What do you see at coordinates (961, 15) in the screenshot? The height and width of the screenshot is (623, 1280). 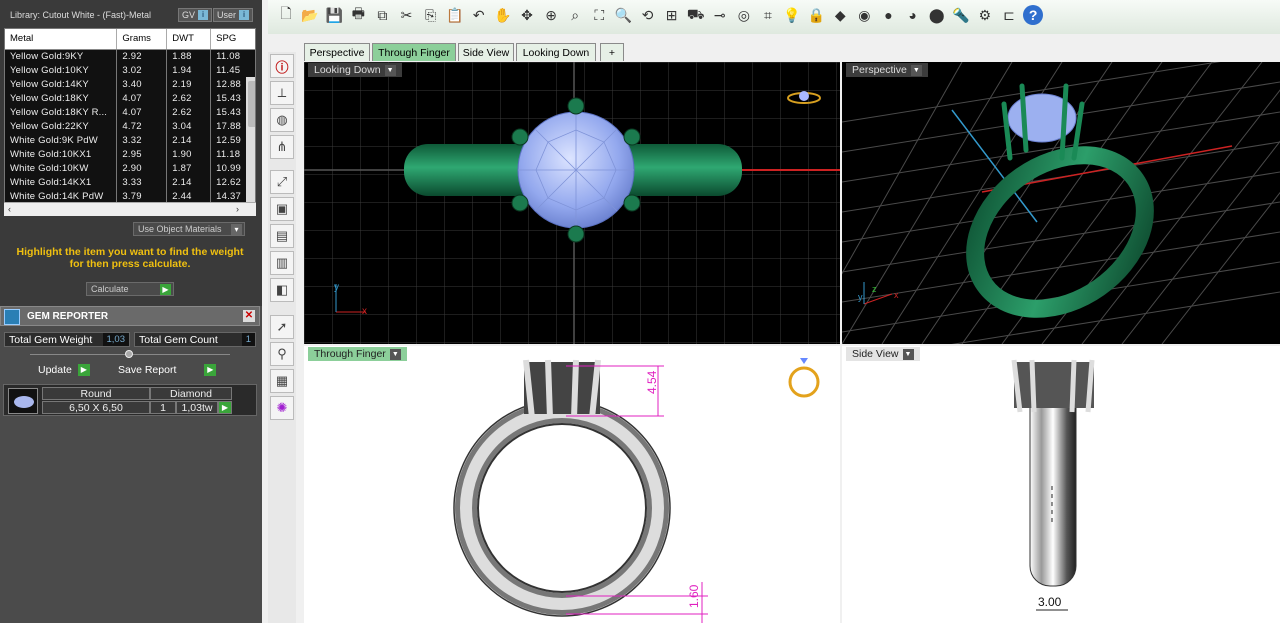 I see `flashlight-icon: 🔦` at bounding box center [961, 15].